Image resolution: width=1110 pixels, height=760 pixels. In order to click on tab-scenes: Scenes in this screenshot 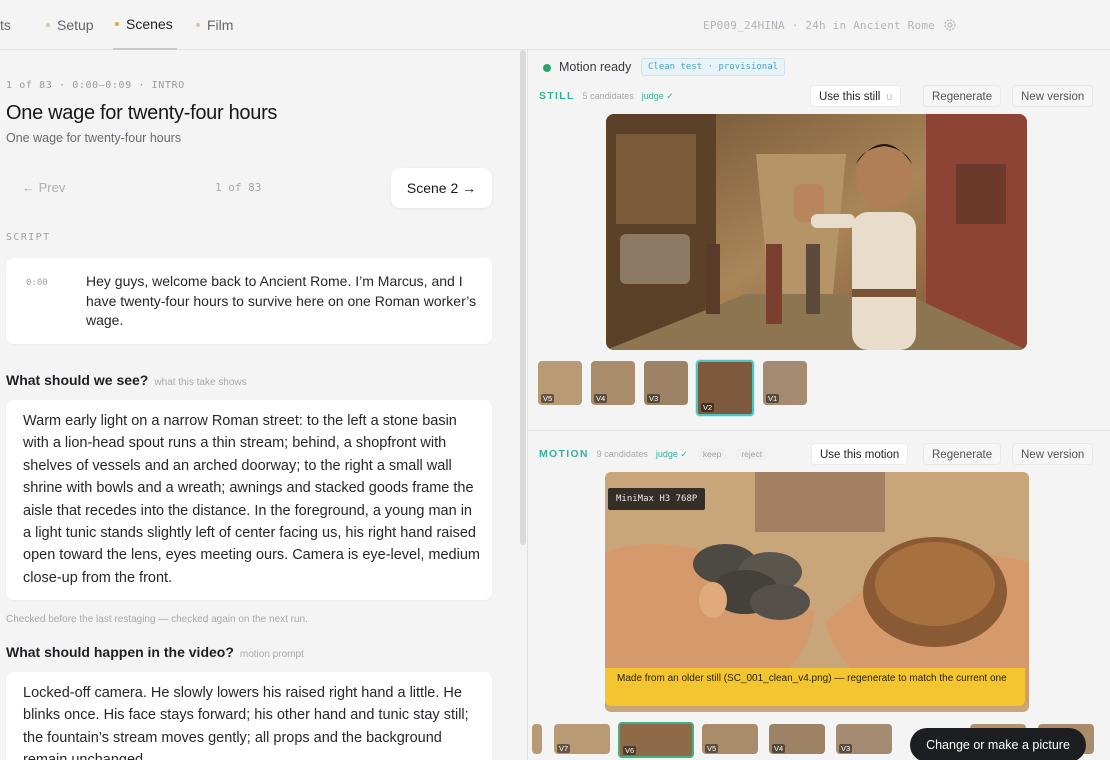, I will do `click(145, 25)`.